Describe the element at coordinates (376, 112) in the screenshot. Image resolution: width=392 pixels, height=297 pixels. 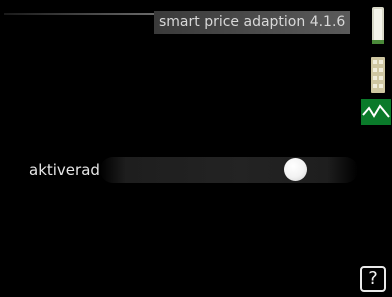
I see `status-curve-icon` at that location.